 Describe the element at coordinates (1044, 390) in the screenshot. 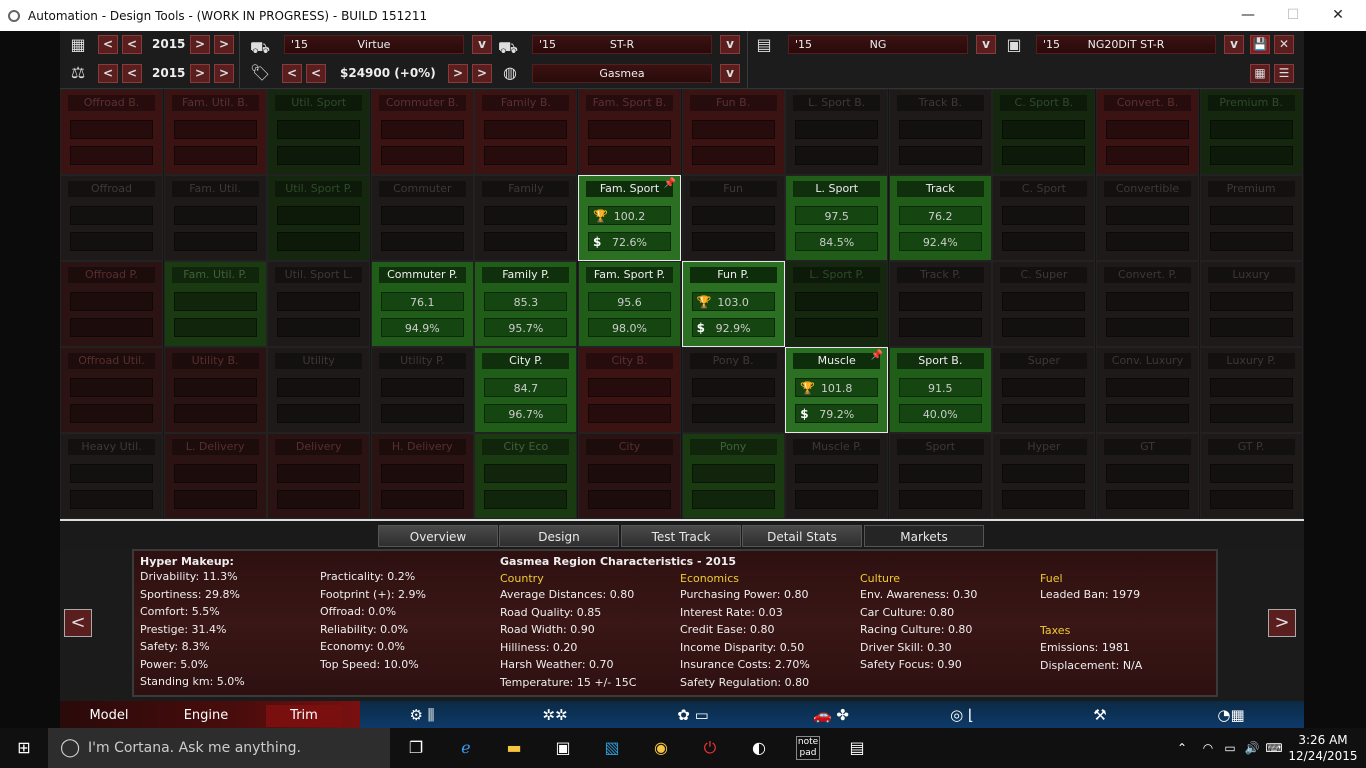

I see `market-cell: Super` at that location.